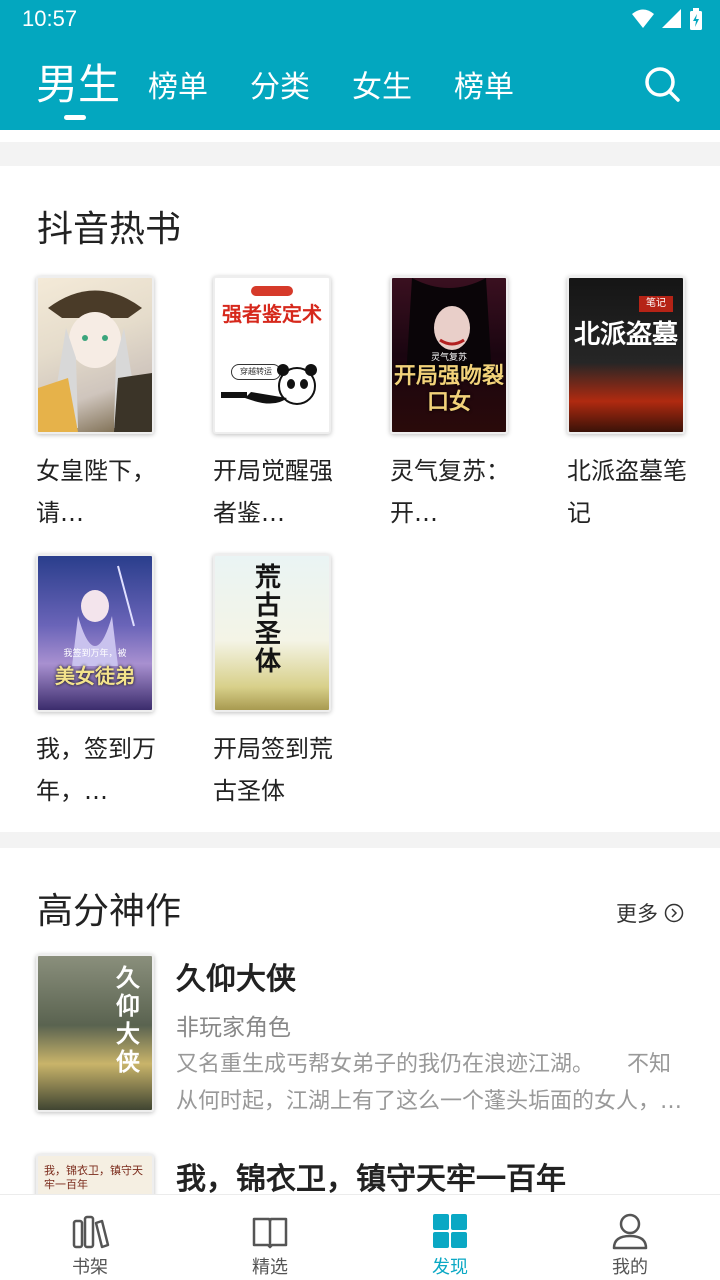  Describe the element at coordinates (448, 358) in the screenshot. I see `cover-subtitle: 灵气复苏` at that location.